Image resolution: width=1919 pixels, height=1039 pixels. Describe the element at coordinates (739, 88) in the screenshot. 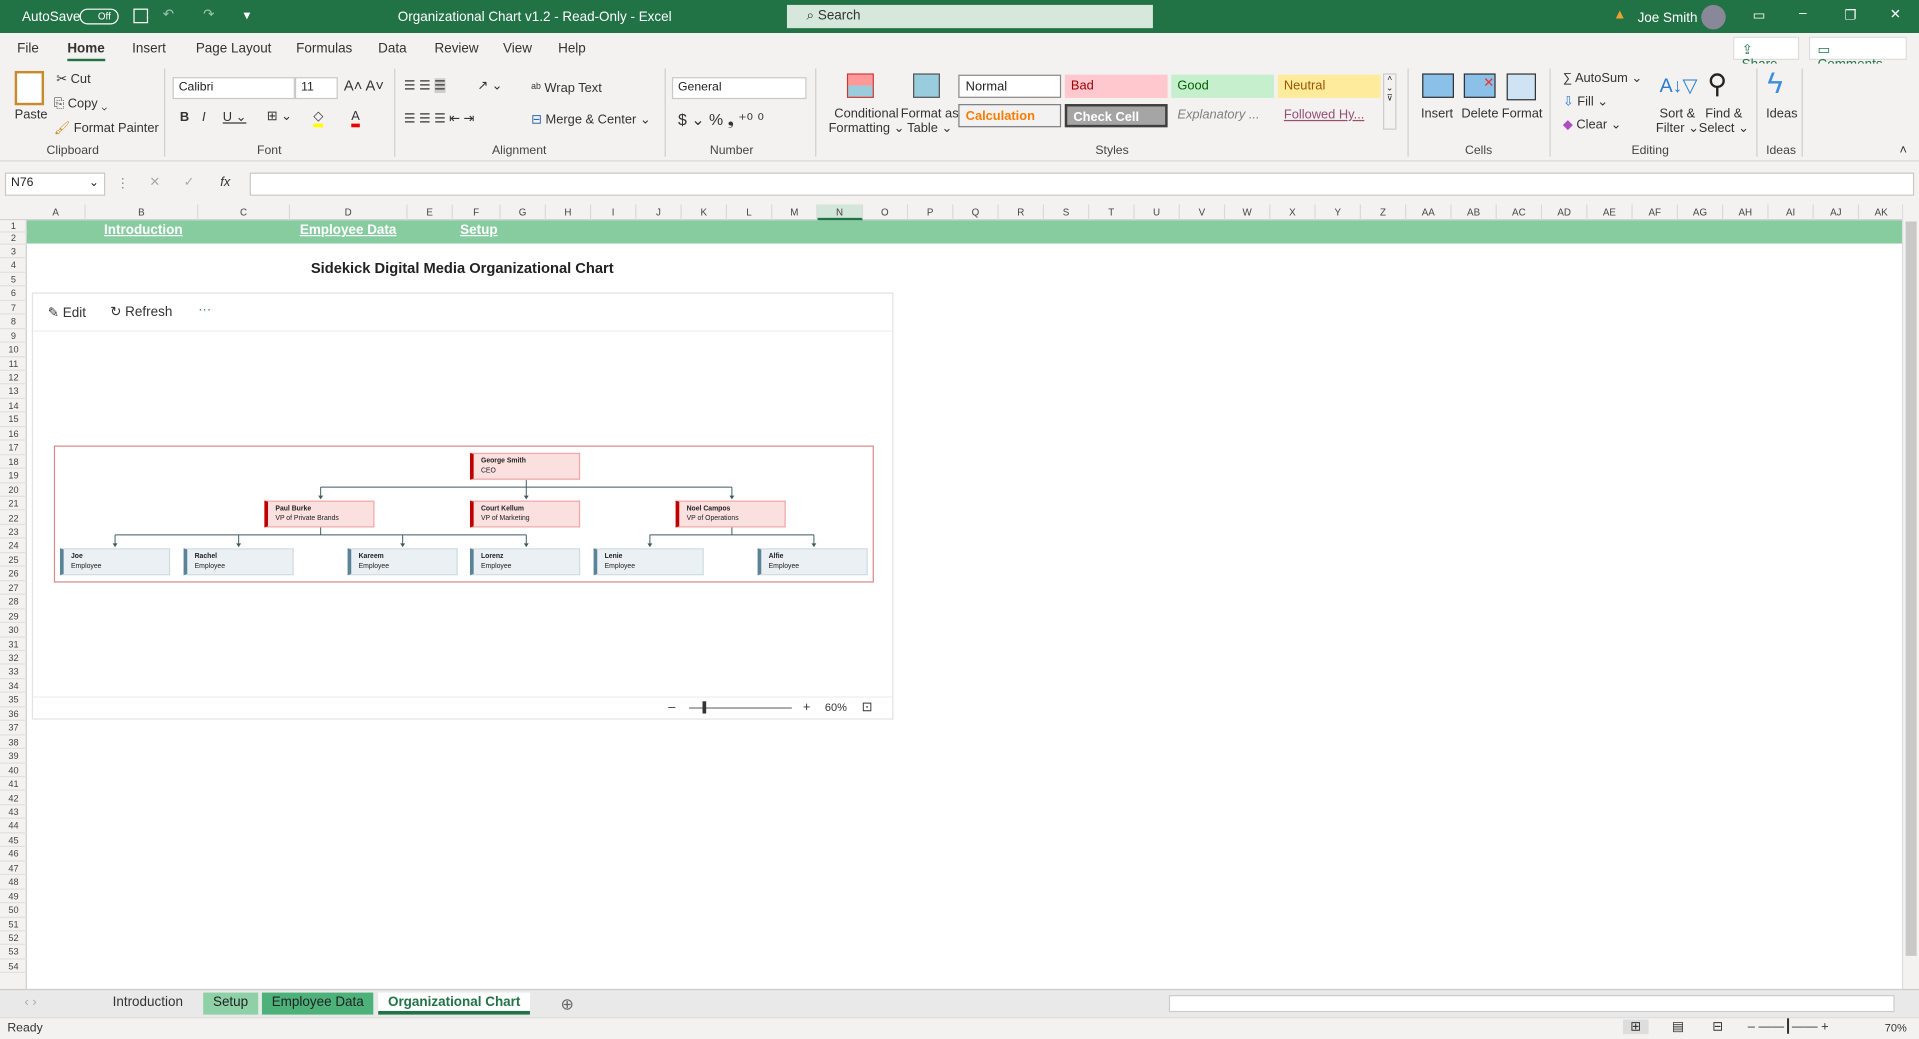

I see `number-format-select: General` at that location.